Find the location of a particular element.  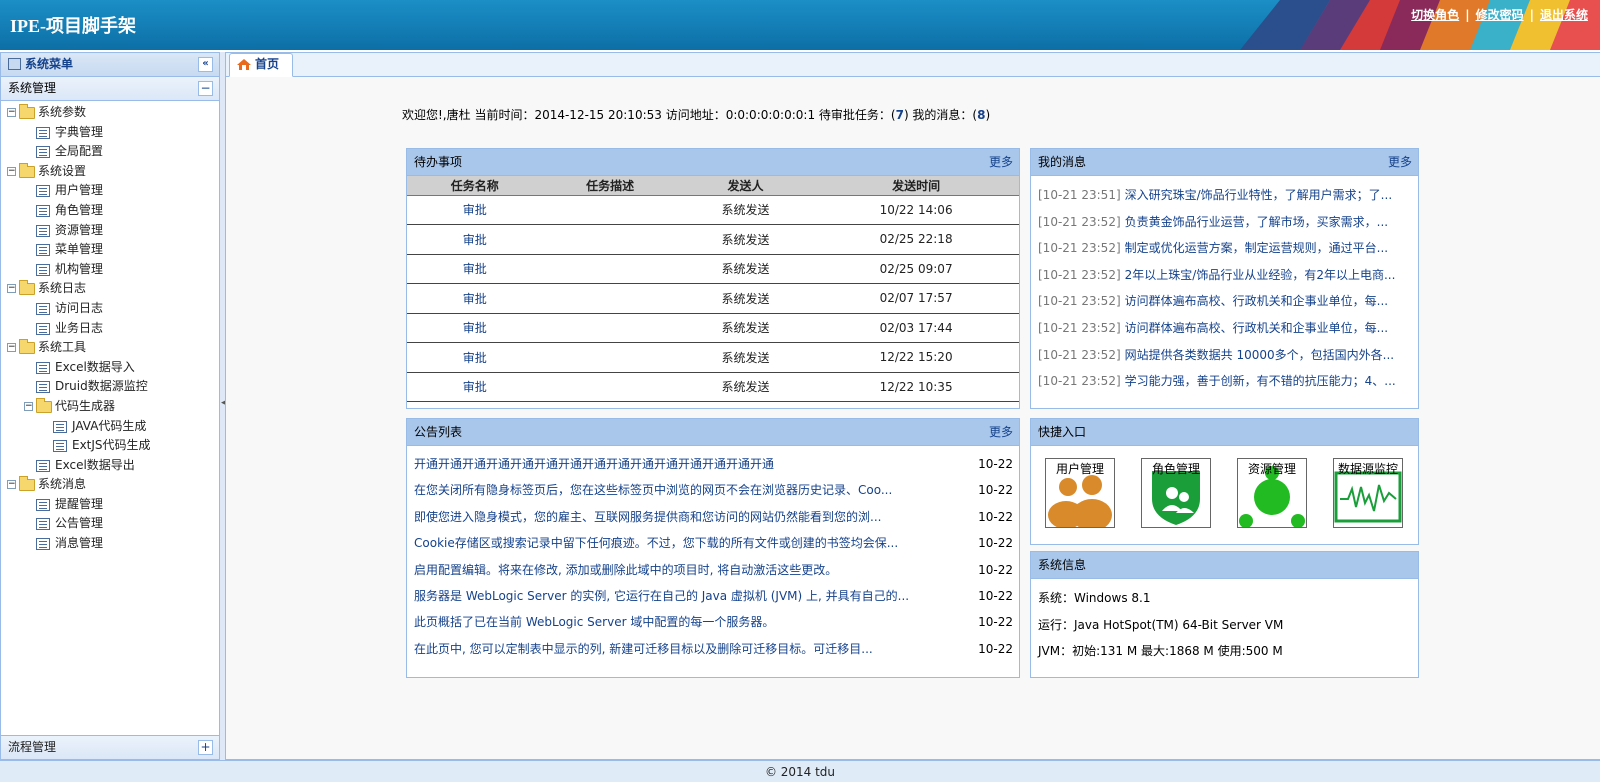

folder-open-icon is located at coordinates (27, 288).